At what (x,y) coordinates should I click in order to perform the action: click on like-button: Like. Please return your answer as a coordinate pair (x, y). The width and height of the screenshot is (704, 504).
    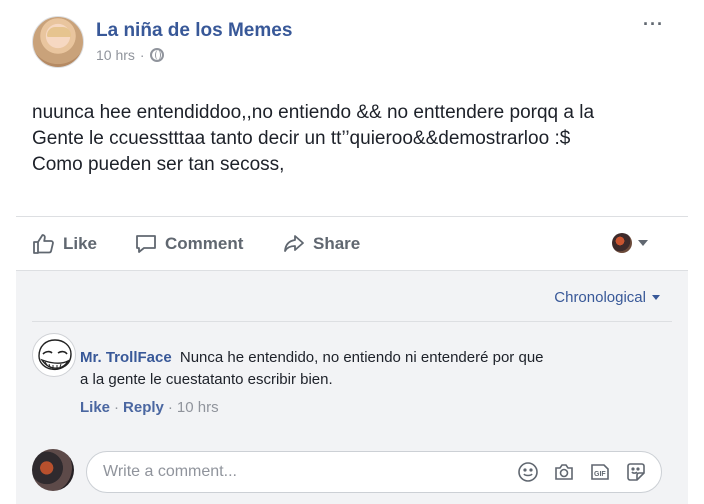
    Looking at the image, I should click on (64, 244).